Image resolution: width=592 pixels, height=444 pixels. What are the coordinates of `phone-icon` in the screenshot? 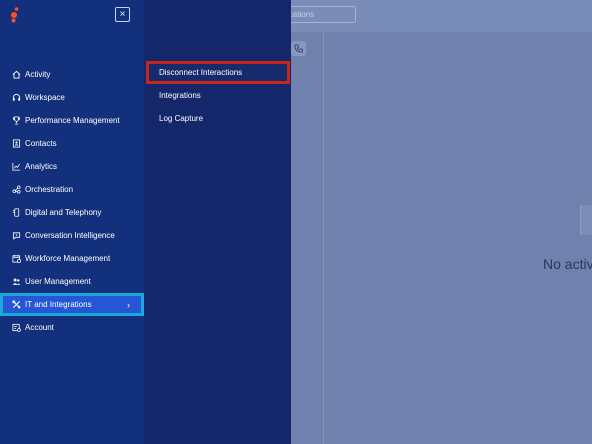 It's located at (298, 48).